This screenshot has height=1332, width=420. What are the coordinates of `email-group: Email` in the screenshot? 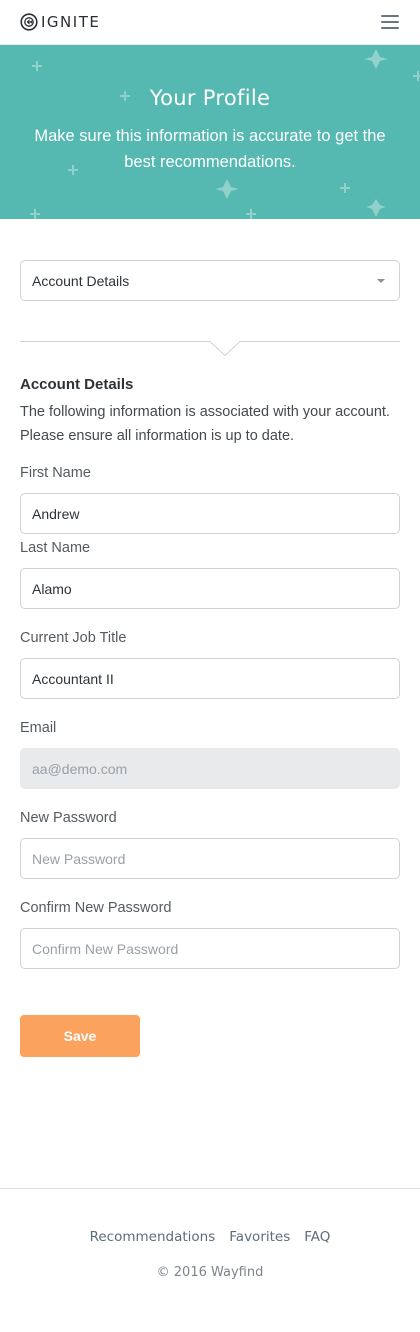 It's located at (210, 754).